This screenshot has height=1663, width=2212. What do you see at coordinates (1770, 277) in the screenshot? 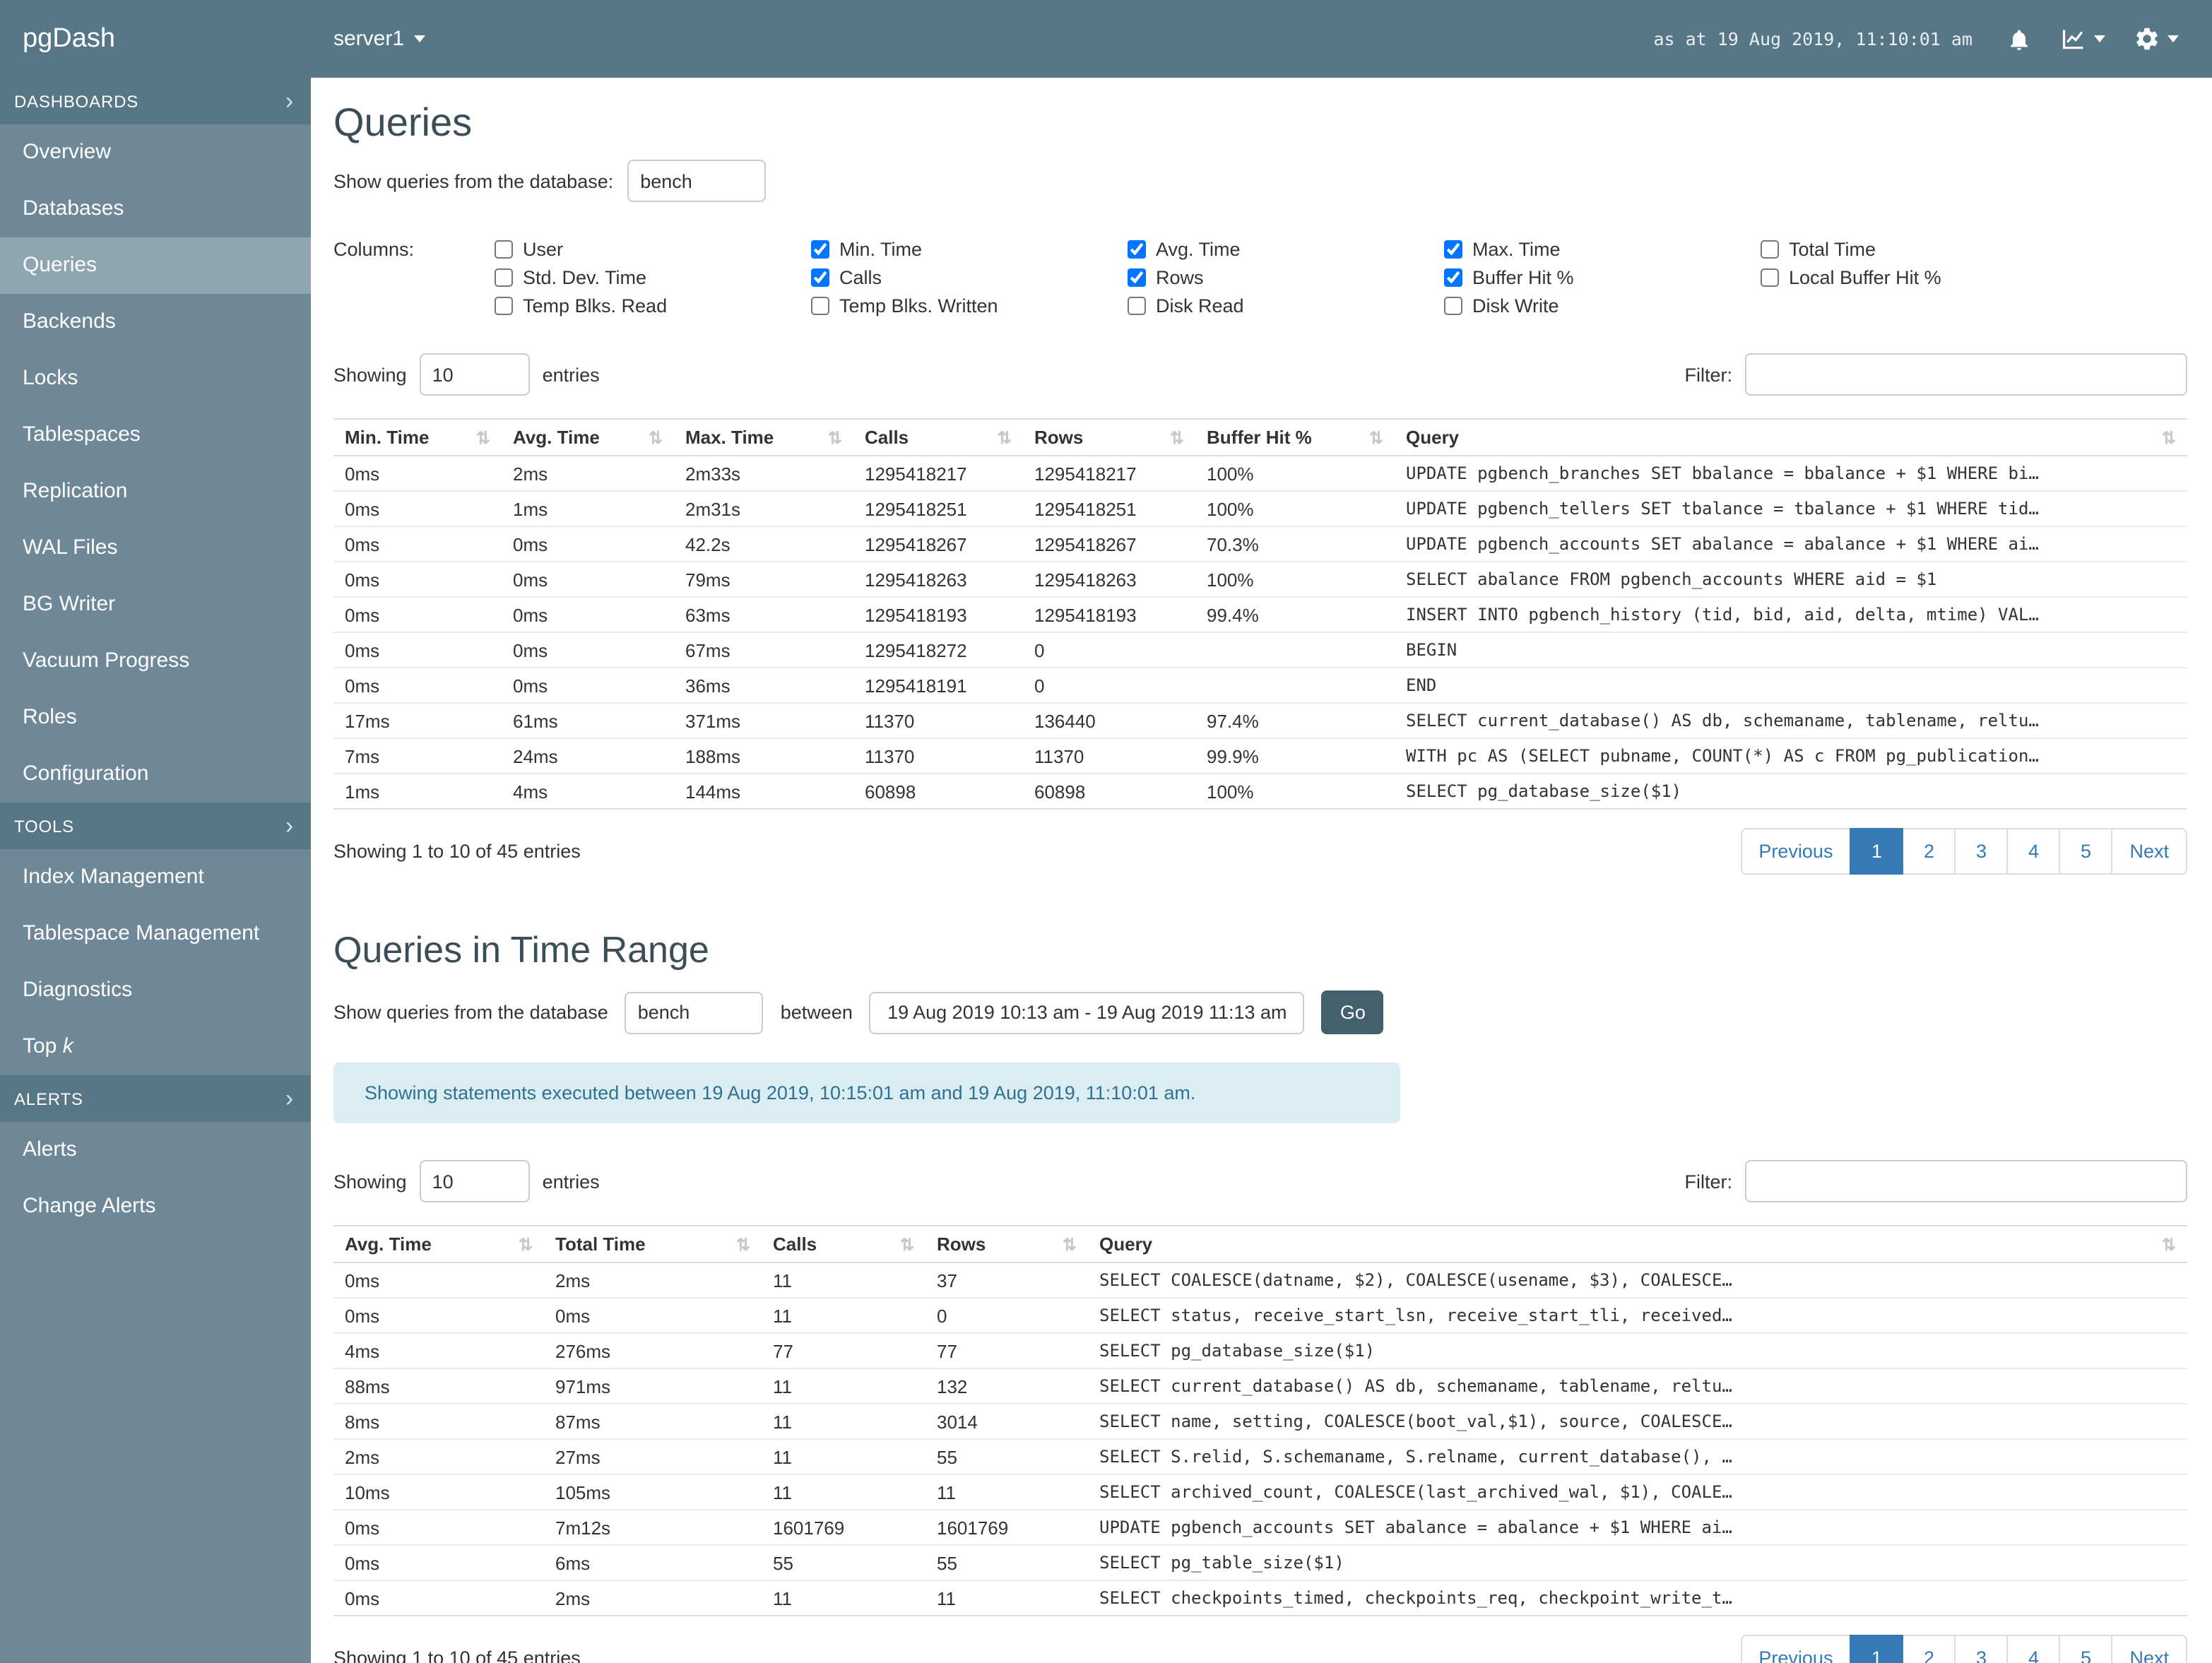
I see `column-checkbox-local-buffer-hit` at bounding box center [1770, 277].